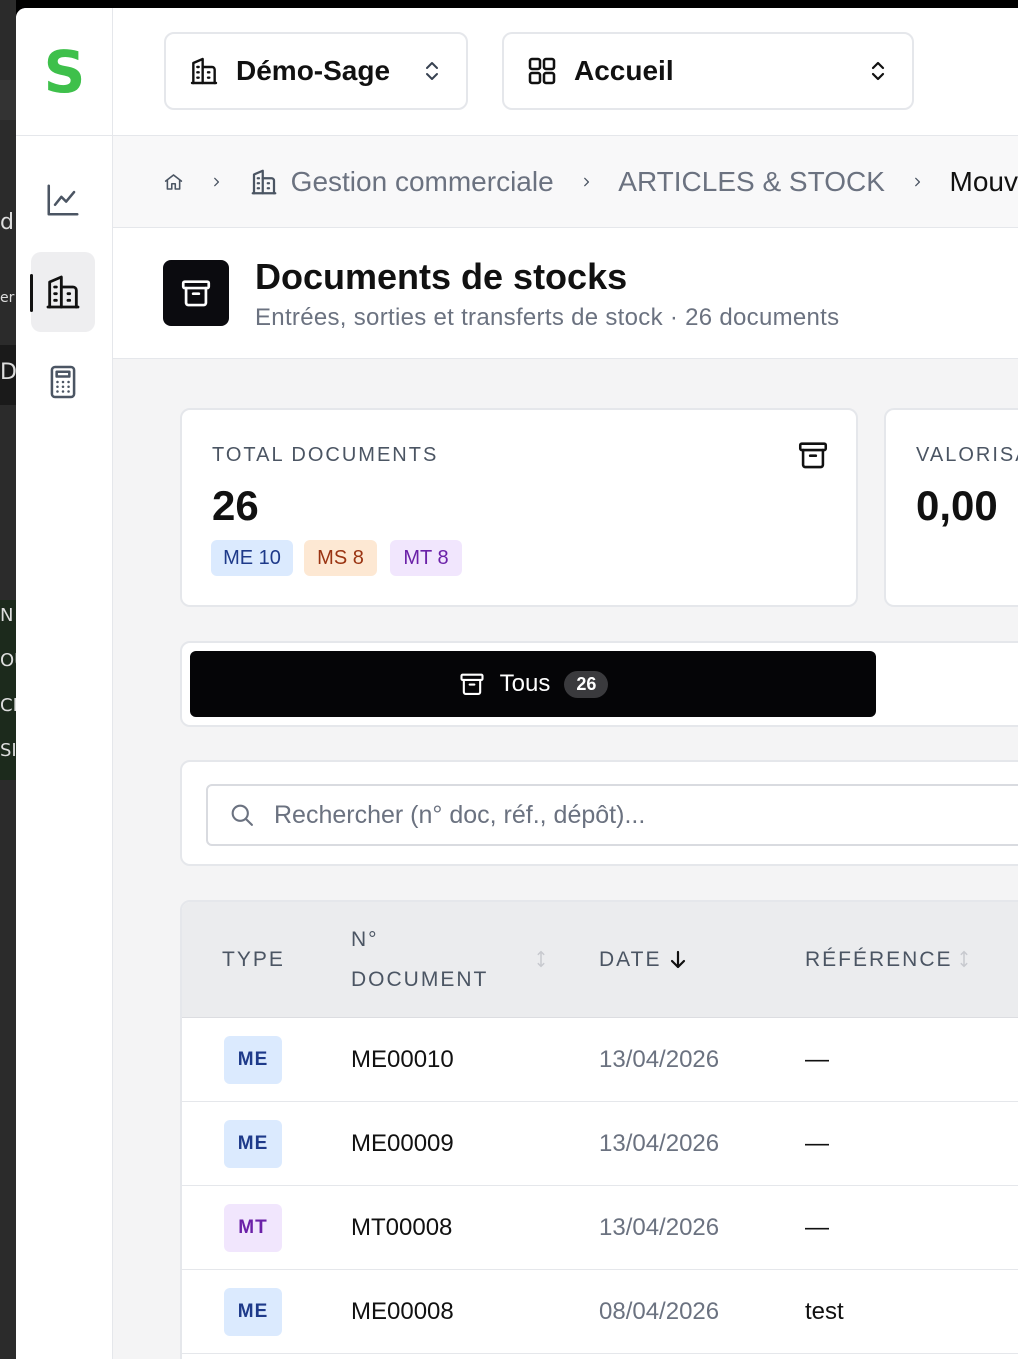 The height and width of the screenshot is (1359, 1018). I want to click on icon-rail: S, so click(64, 683).